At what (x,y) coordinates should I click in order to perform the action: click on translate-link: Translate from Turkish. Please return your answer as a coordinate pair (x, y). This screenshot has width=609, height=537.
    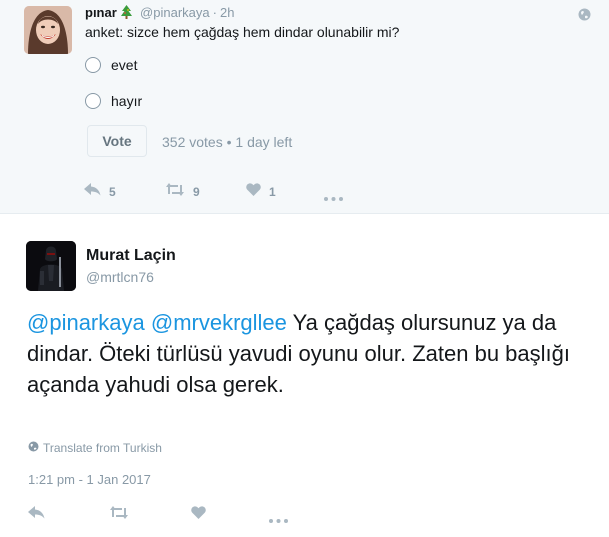
    Looking at the image, I should click on (95, 448).